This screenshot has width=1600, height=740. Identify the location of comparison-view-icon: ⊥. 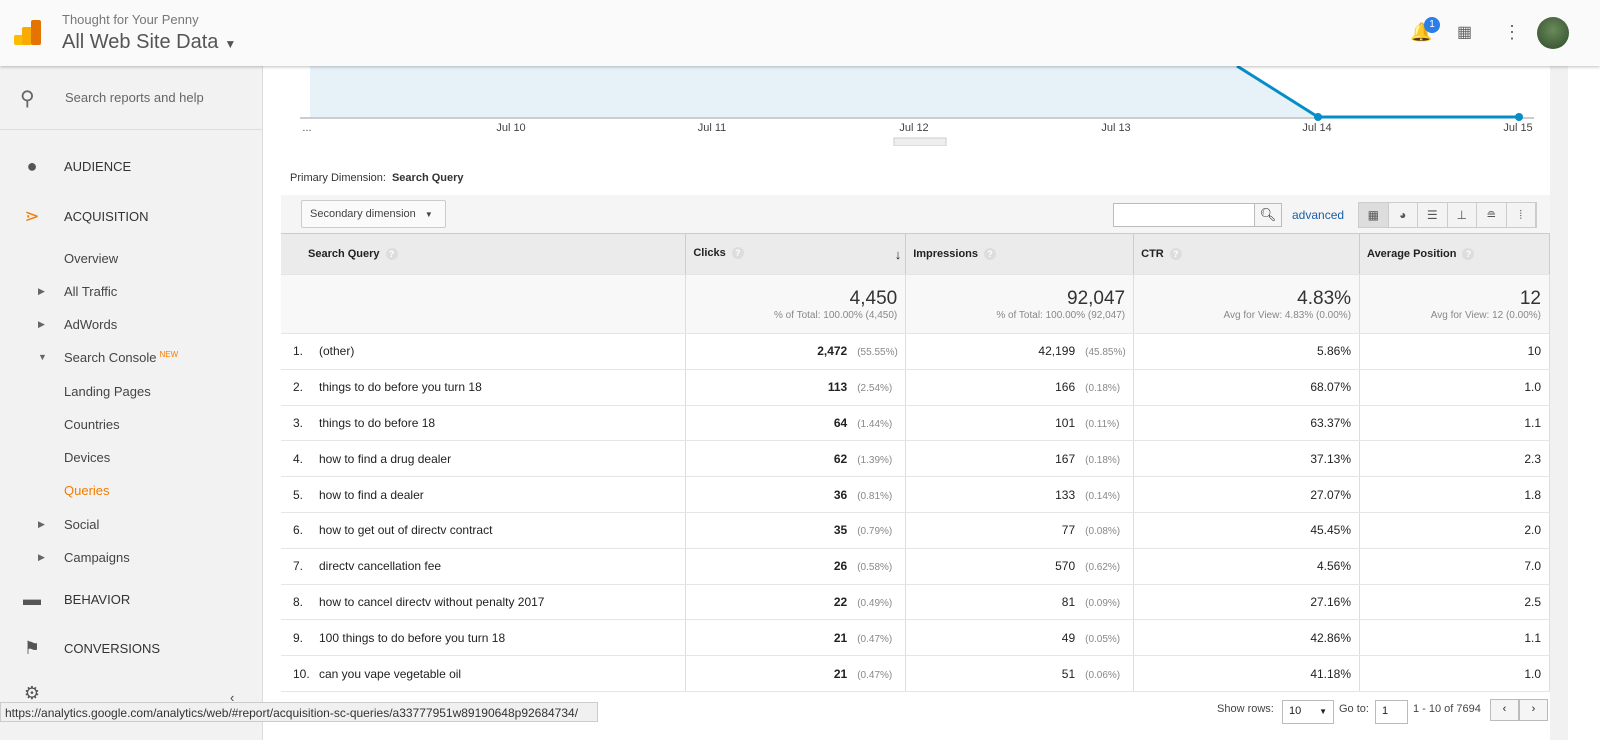
(1462, 215).